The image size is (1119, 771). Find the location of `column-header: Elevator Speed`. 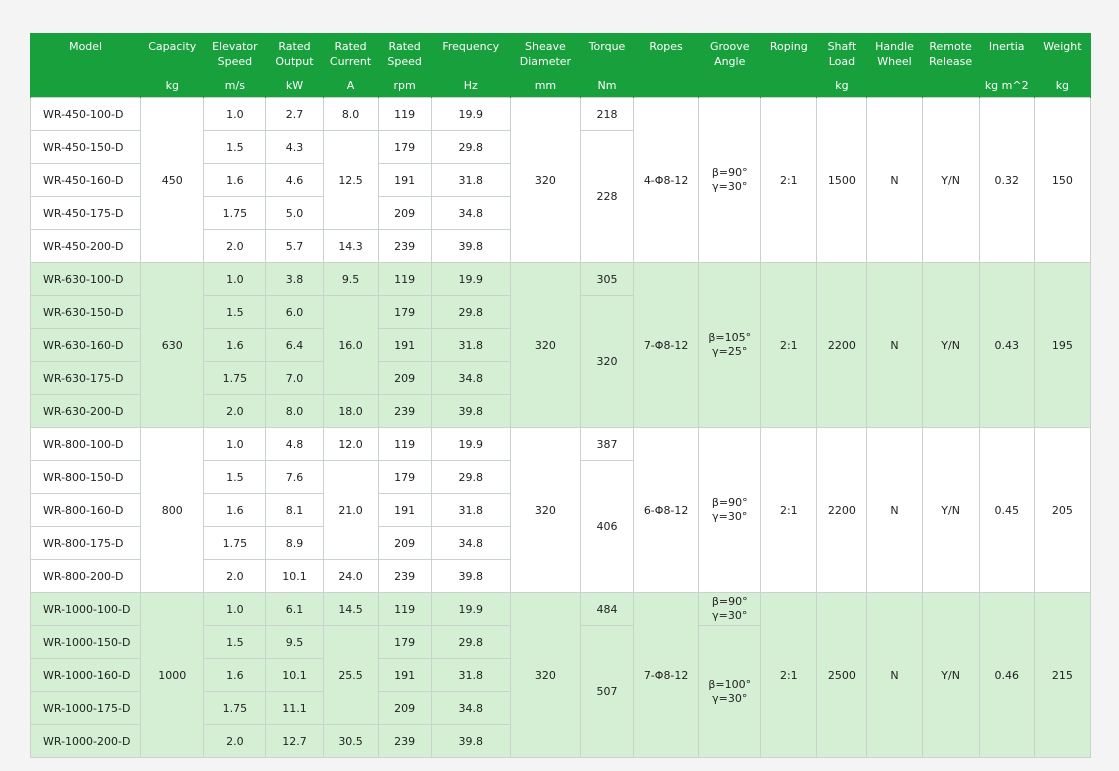

column-header: Elevator Speed is located at coordinates (235, 55).